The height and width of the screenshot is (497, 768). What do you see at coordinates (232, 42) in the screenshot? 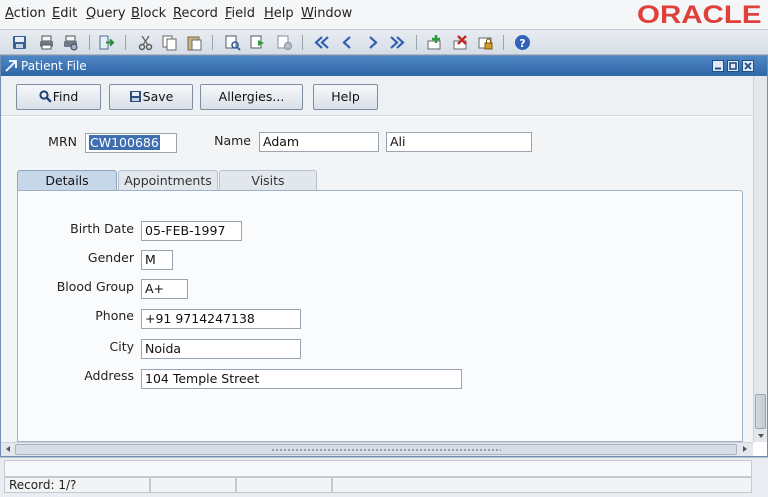
I see `enter-query-icon` at bounding box center [232, 42].